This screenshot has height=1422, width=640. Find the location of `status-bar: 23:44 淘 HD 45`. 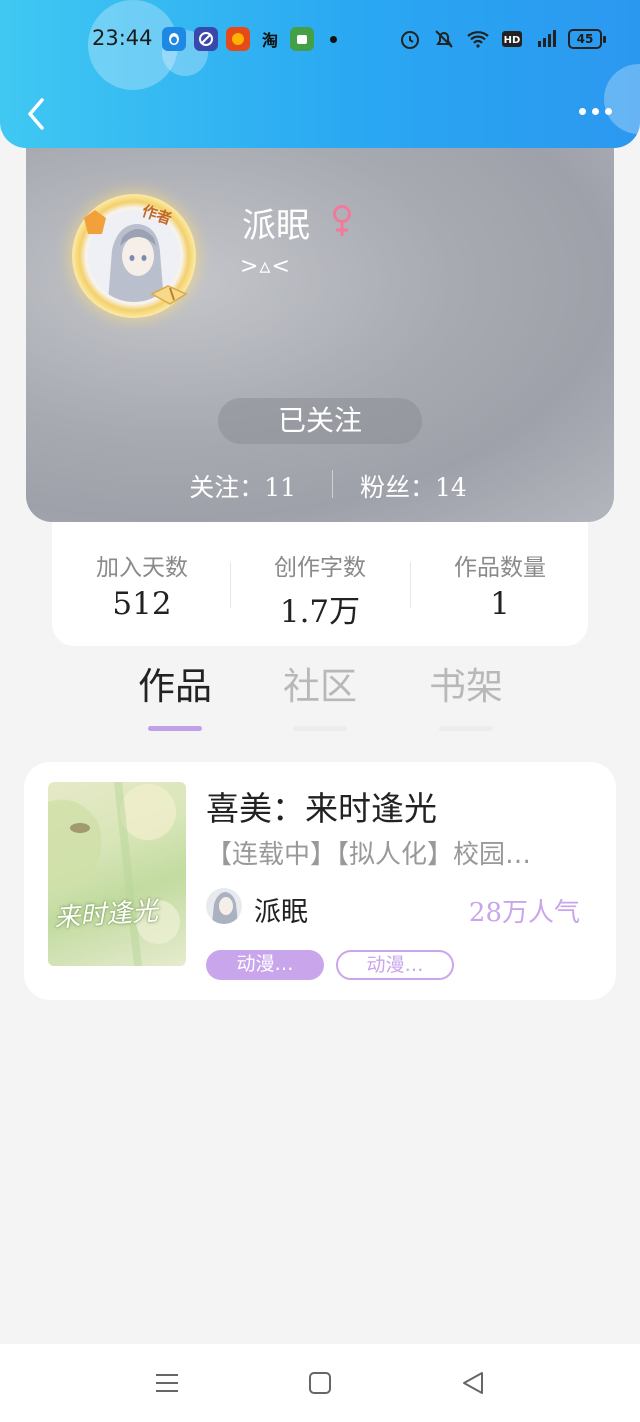

status-bar: 23:44 淘 HD 45 is located at coordinates (320, 40).